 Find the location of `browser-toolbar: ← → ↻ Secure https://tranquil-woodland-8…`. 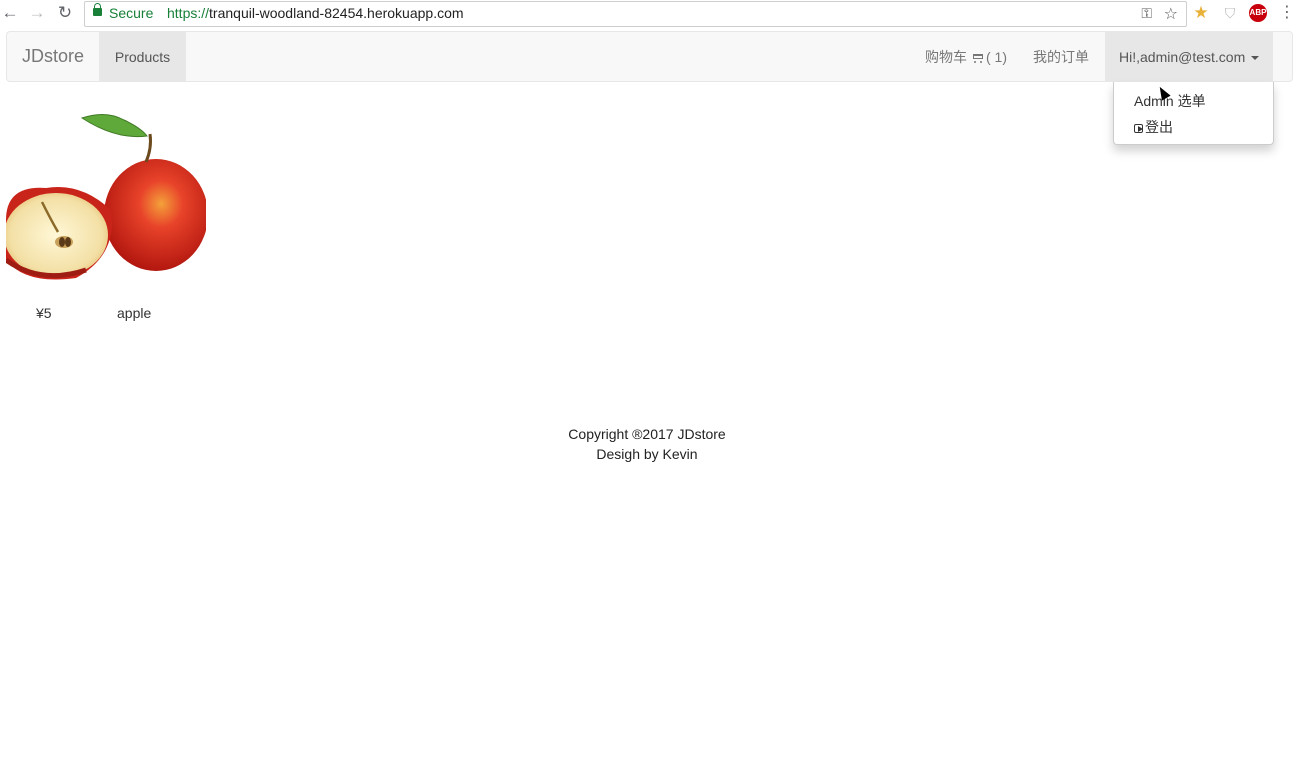

browser-toolbar: ← → ↻ Secure https://tranquil-woodland-8… is located at coordinates (647, 14).